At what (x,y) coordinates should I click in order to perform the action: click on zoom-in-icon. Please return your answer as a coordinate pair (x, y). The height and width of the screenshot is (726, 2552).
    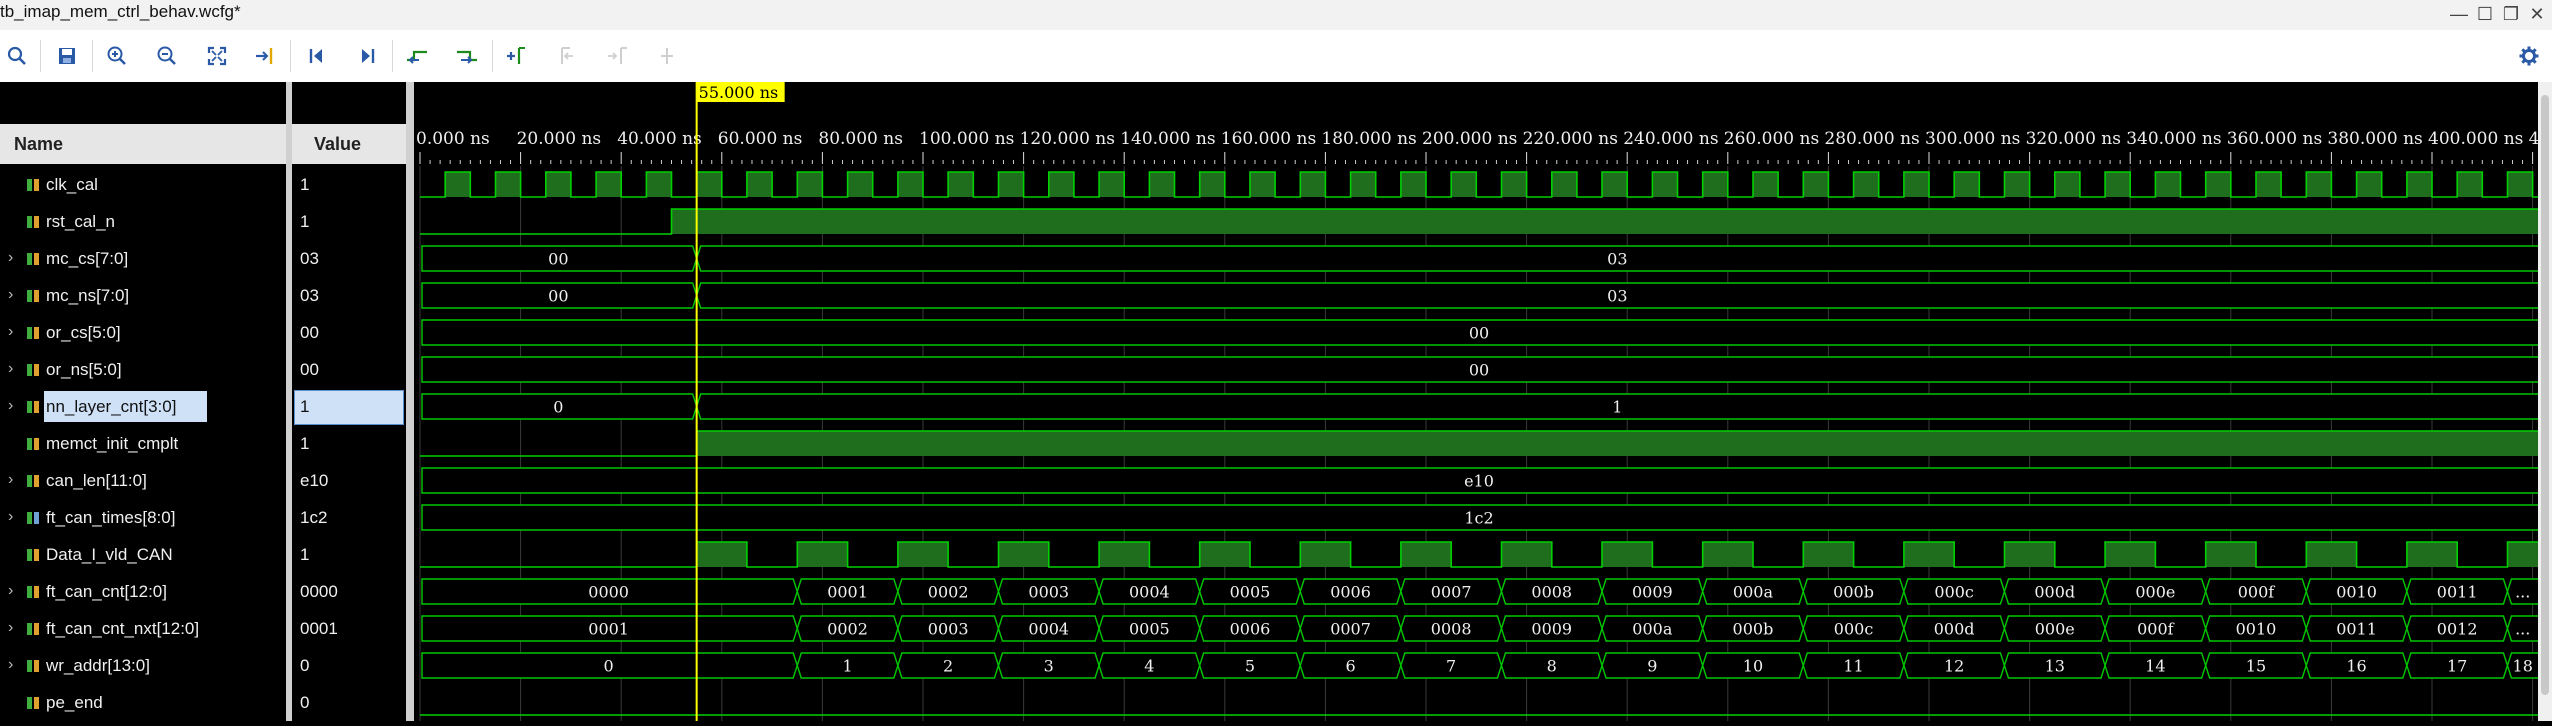
    Looking at the image, I should click on (117, 56).